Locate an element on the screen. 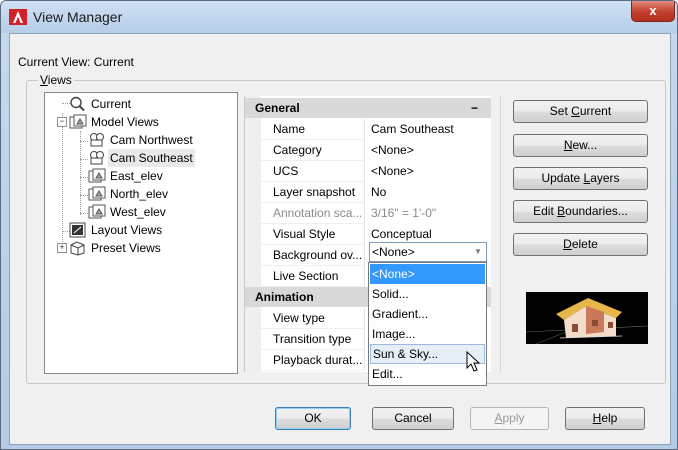 The image size is (678, 450). view-preview-thumbnail is located at coordinates (587, 318).